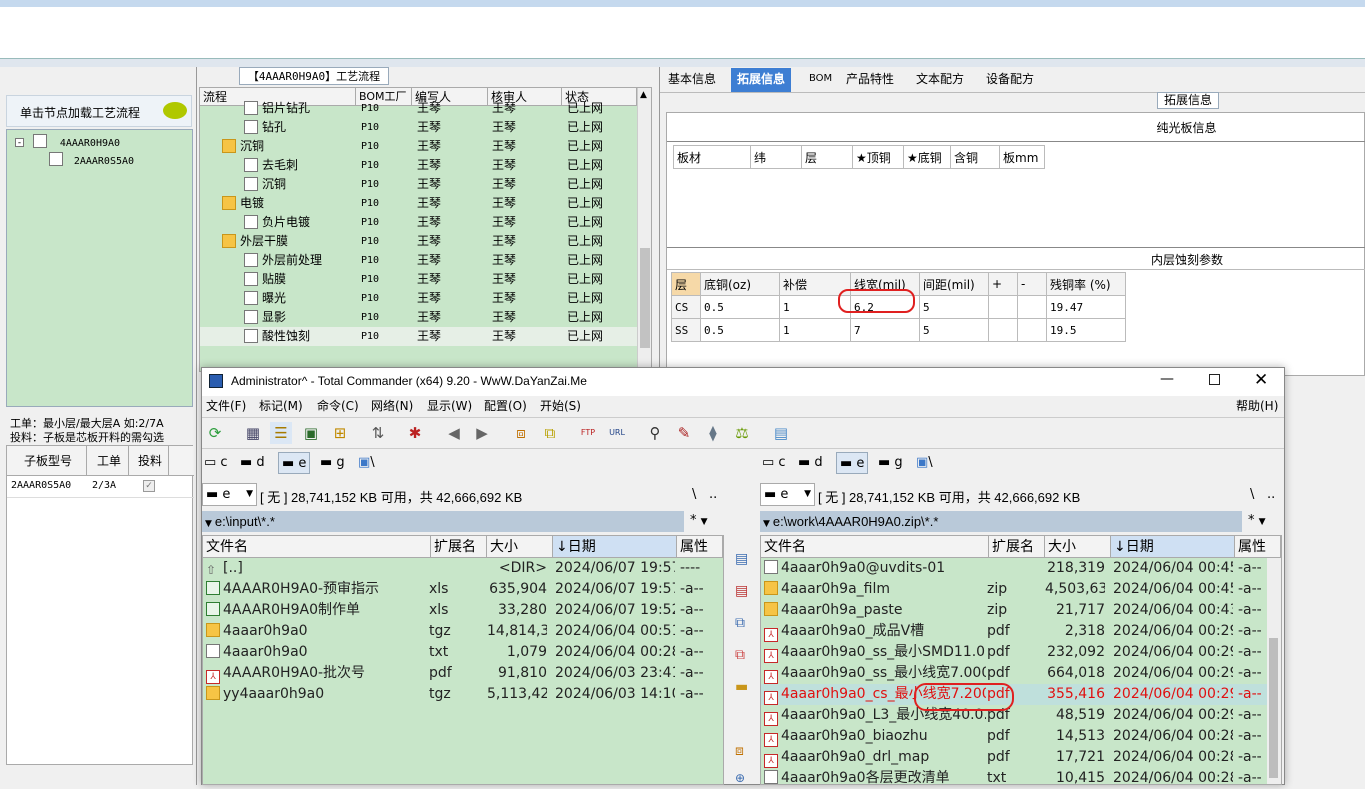  What do you see at coordinates (418, 127) in the screenshot?
I see `process-row: 钻孔 P10 王琴 王琴 已上网` at bounding box center [418, 127].